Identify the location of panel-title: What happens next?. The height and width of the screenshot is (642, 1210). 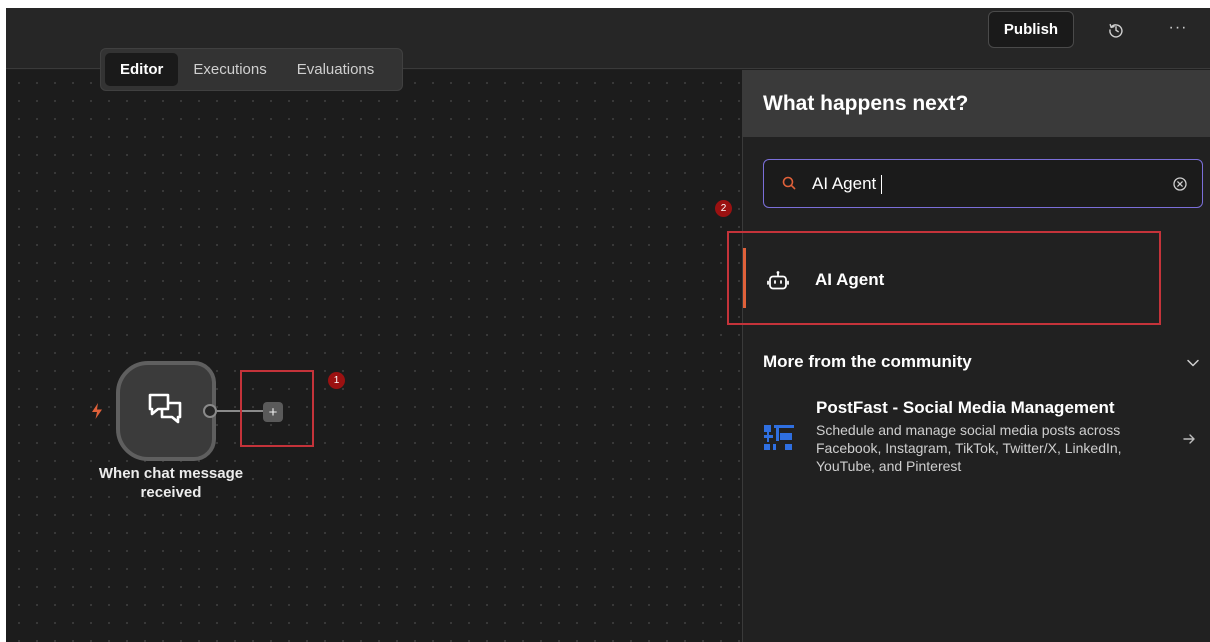
(976, 103).